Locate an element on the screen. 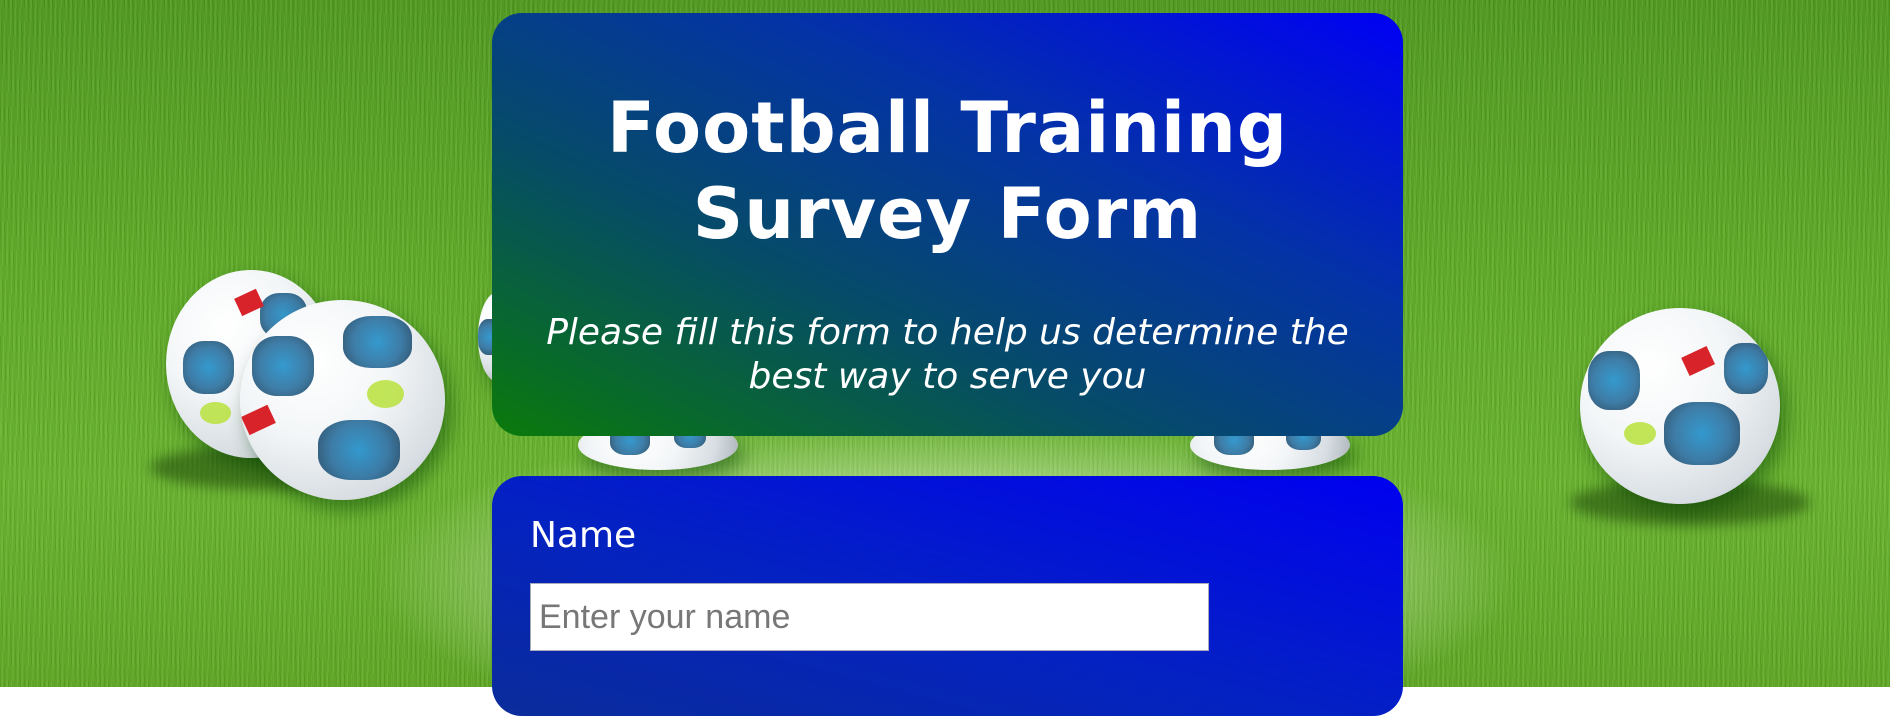  page-title: Football Training Survey Form is located at coordinates (947, 171).